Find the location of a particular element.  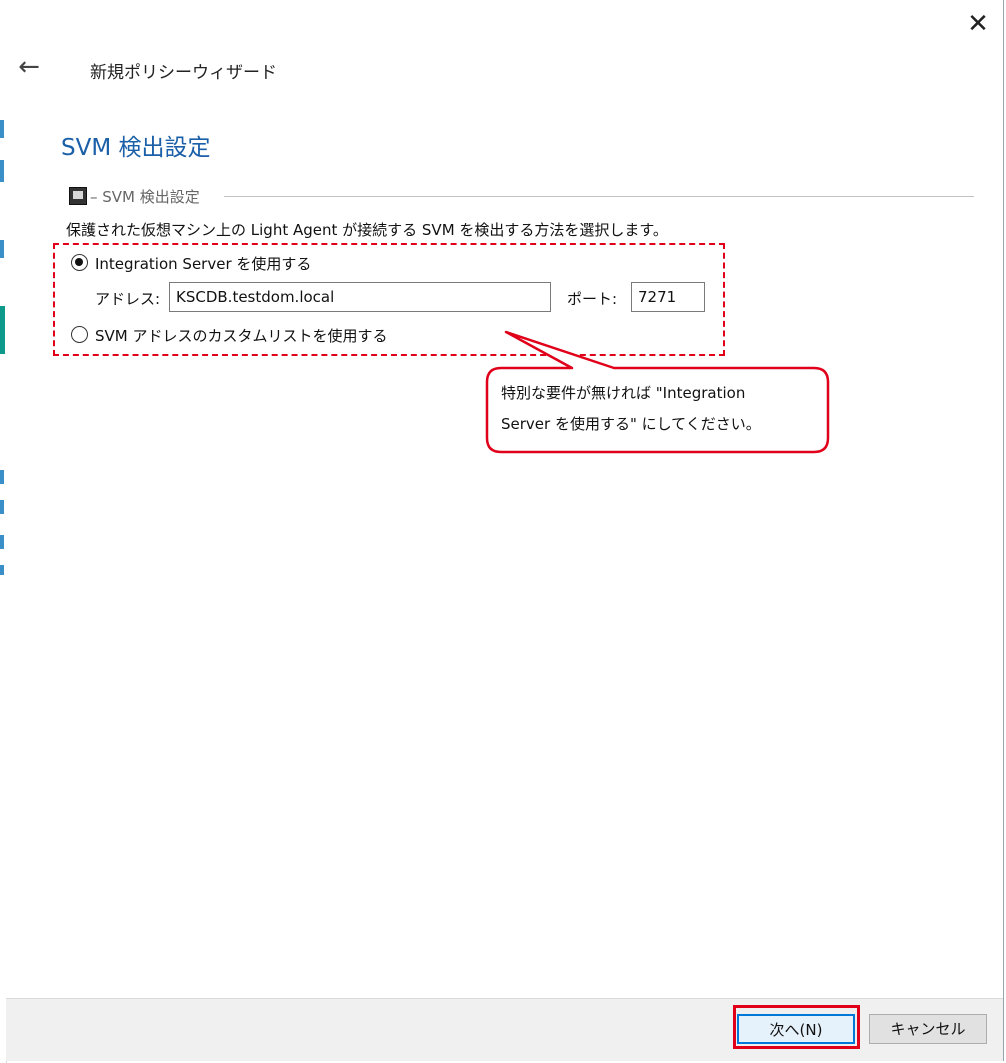

callout-bubble is located at coordinates (657, 392).